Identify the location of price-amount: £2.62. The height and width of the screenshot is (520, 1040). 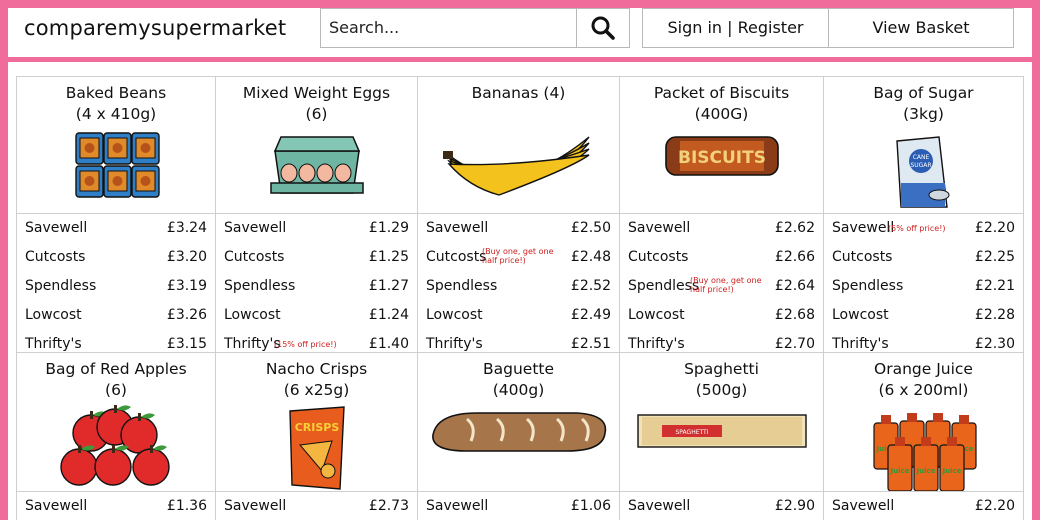
(794, 228).